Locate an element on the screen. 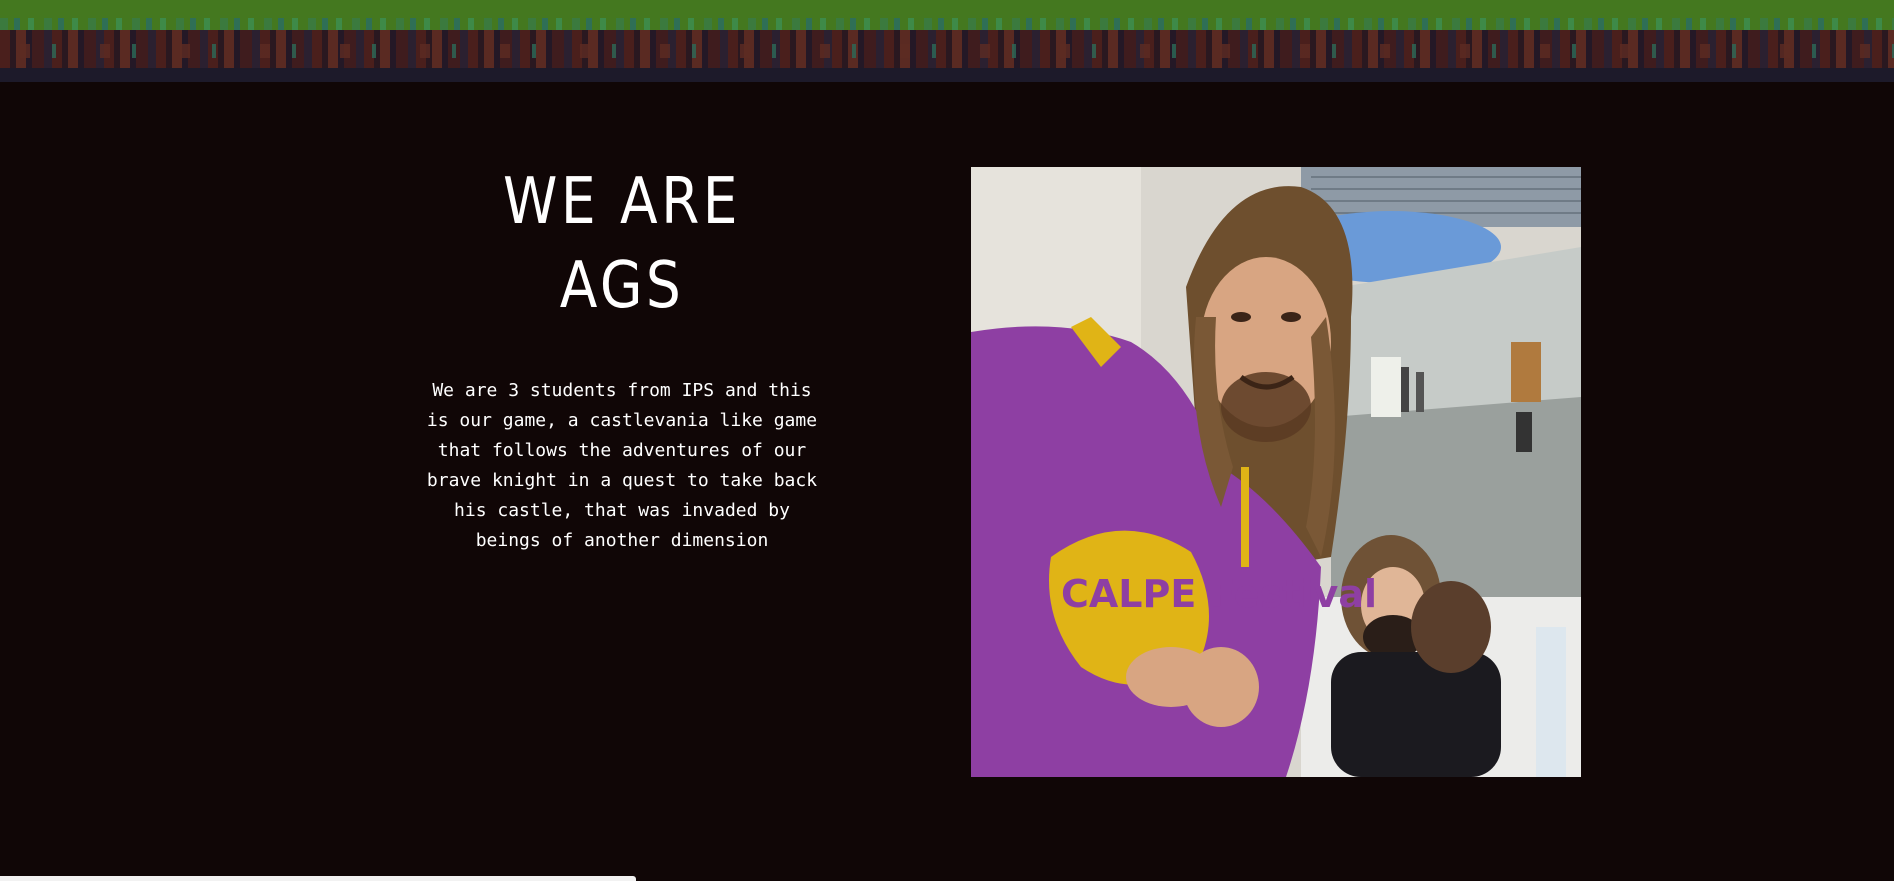 The height and width of the screenshot is (881, 1894). banner-base is located at coordinates (947, 75).